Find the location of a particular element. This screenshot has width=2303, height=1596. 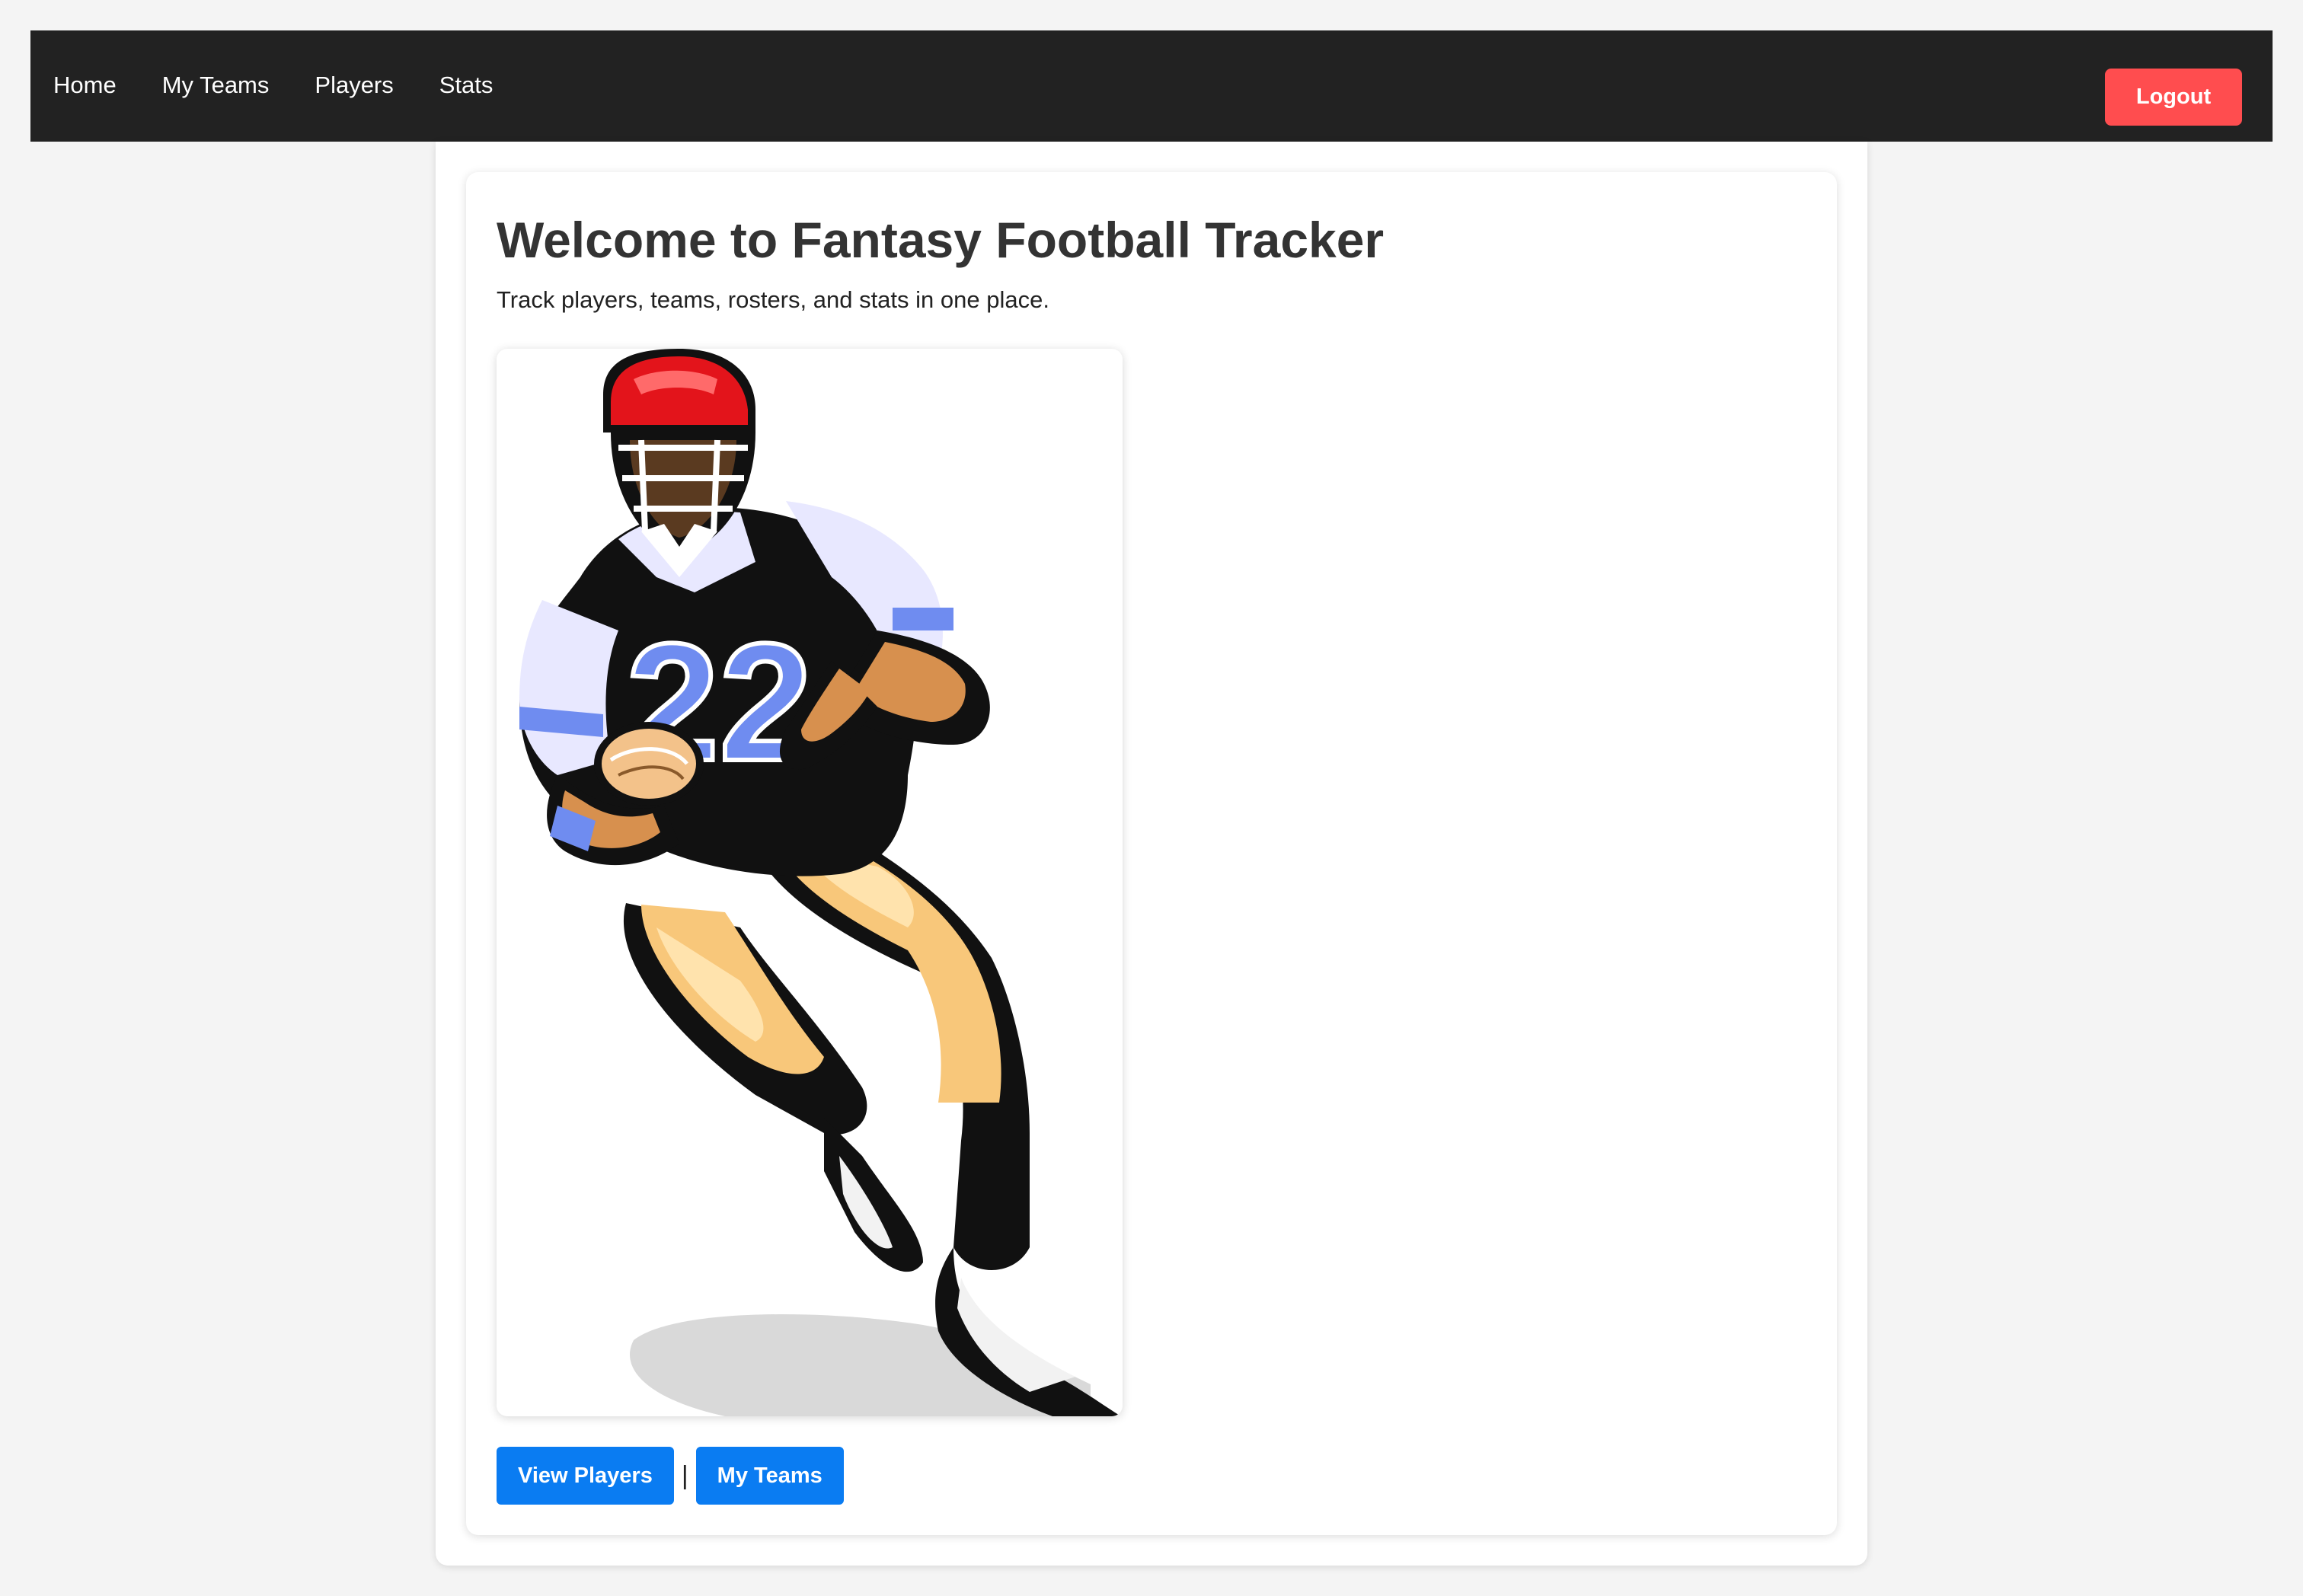

main-nav: Home My Teams Players Stats is located at coordinates (295, 85).